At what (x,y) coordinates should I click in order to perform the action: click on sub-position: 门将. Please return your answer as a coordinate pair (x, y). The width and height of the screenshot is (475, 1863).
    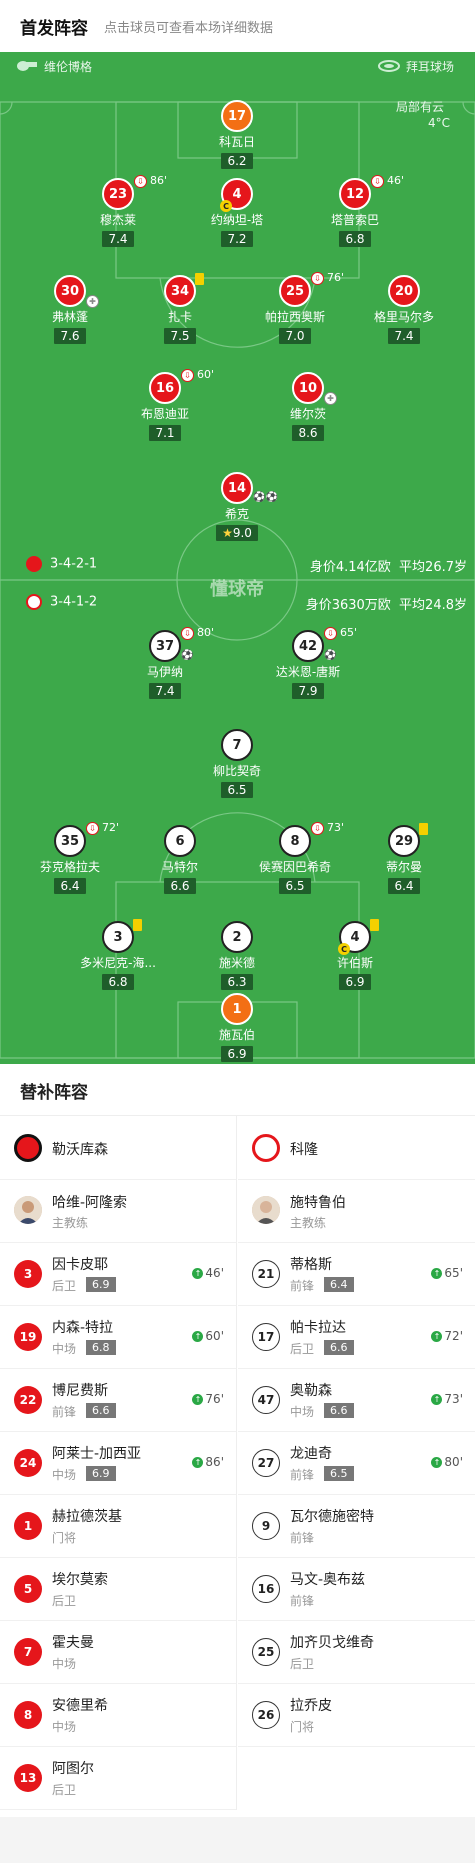
    Looking at the image, I should click on (64, 1538).